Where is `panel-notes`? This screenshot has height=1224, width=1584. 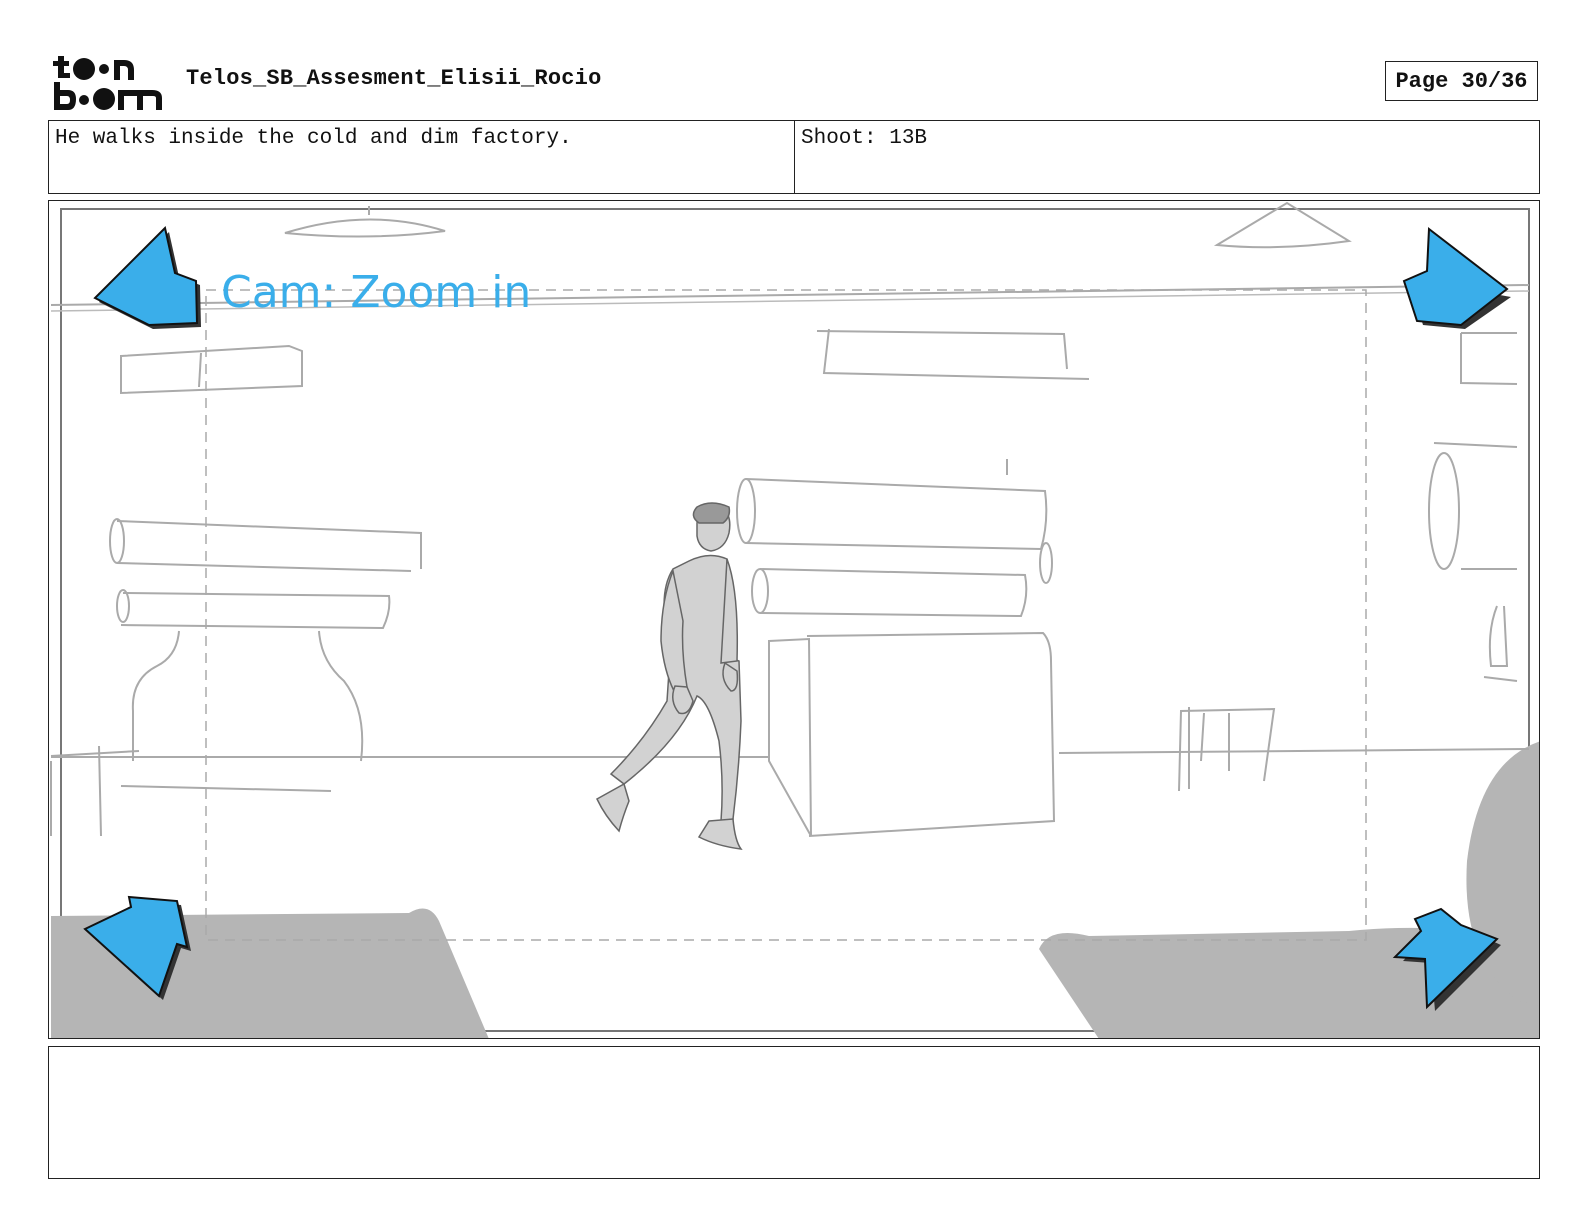 panel-notes is located at coordinates (794, 1112).